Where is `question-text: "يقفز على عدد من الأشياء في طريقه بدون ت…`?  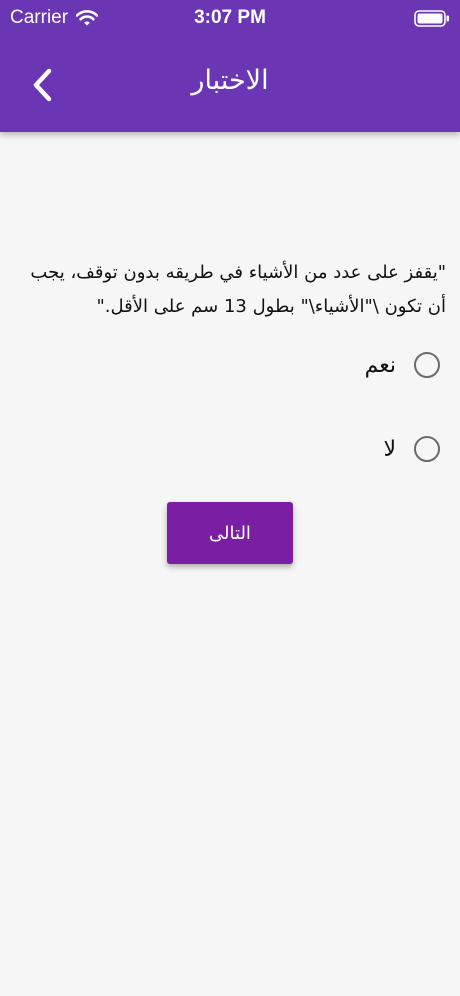
question-text: "يقفز على عدد من الأشياء في طريقه بدون ت… is located at coordinates (238, 289).